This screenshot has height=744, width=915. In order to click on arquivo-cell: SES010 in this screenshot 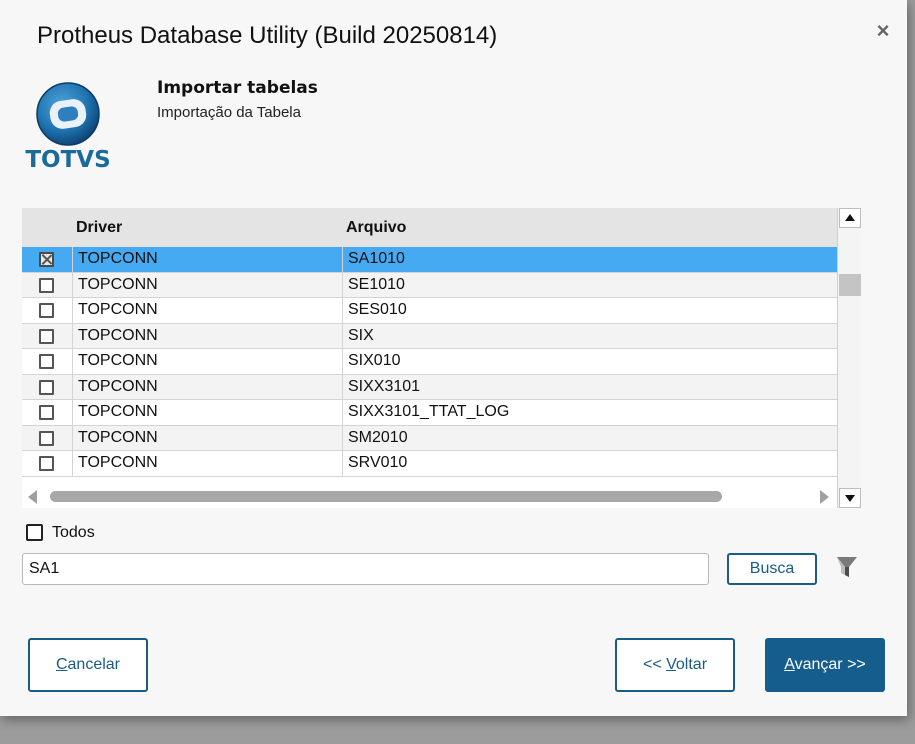, I will do `click(377, 309)`.